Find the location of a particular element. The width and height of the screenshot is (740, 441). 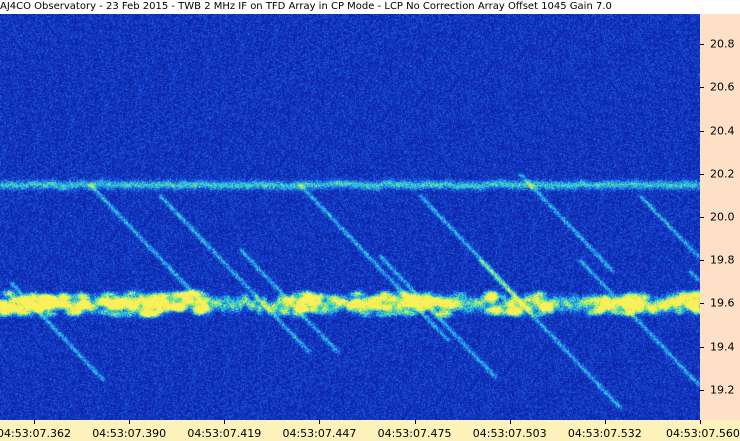

ytick-label: 20.6 is located at coordinates (722, 87).